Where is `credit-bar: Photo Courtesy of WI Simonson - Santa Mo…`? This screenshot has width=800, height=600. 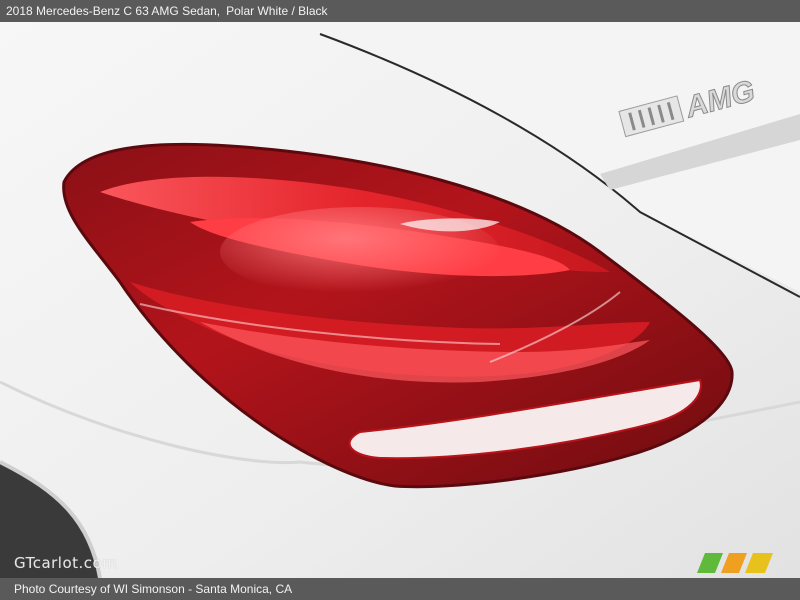 credit-bar: Photo Courtesy of WI Simonson - Santa Mo… is located at coordinates (400, 589).